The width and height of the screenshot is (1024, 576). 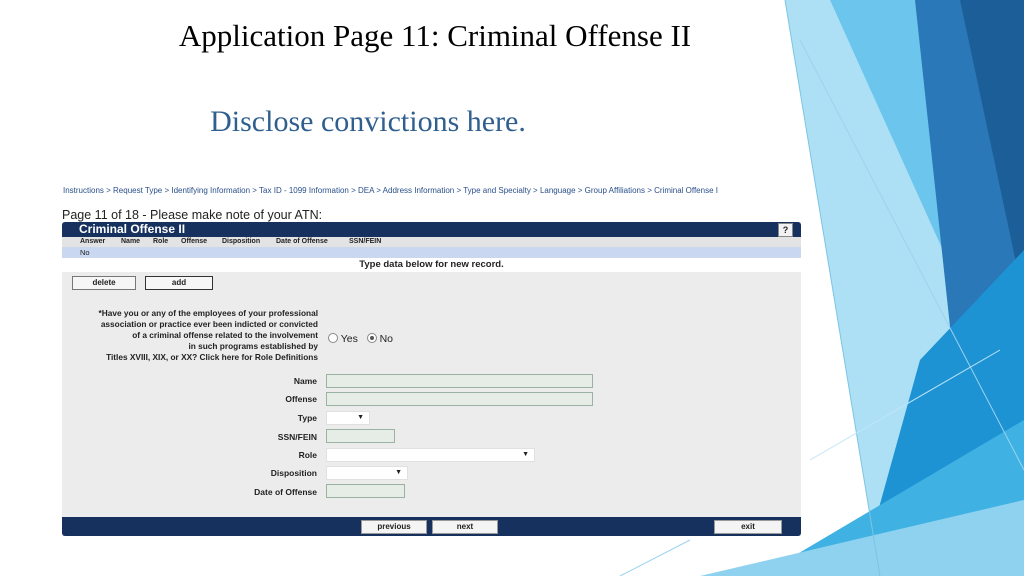 What do you see at coordinates (431, 265) in the screenshot?
I see `new-record-banner: Type data below for new record.` at bounding box center [431, 265].